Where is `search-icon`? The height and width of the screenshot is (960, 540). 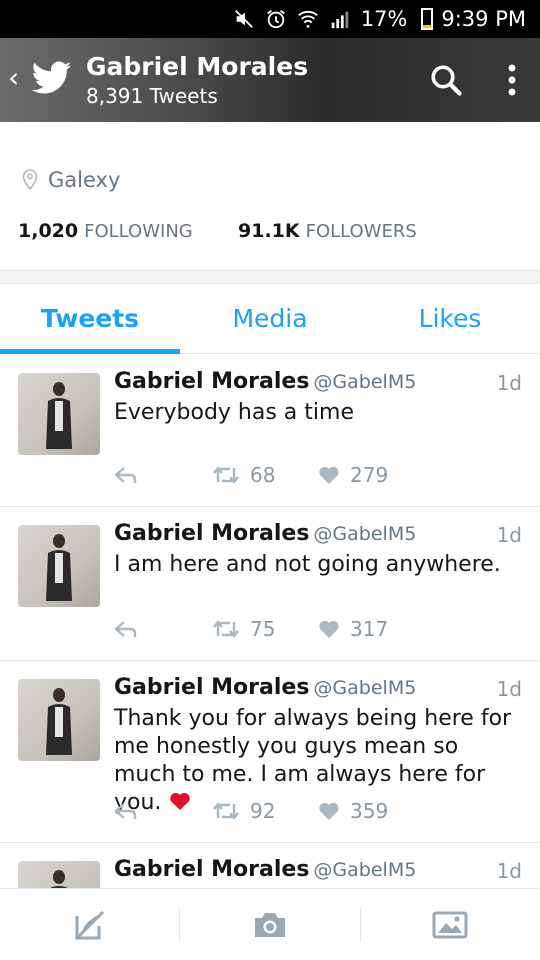
search-icon is located at coordinates (446, 80).